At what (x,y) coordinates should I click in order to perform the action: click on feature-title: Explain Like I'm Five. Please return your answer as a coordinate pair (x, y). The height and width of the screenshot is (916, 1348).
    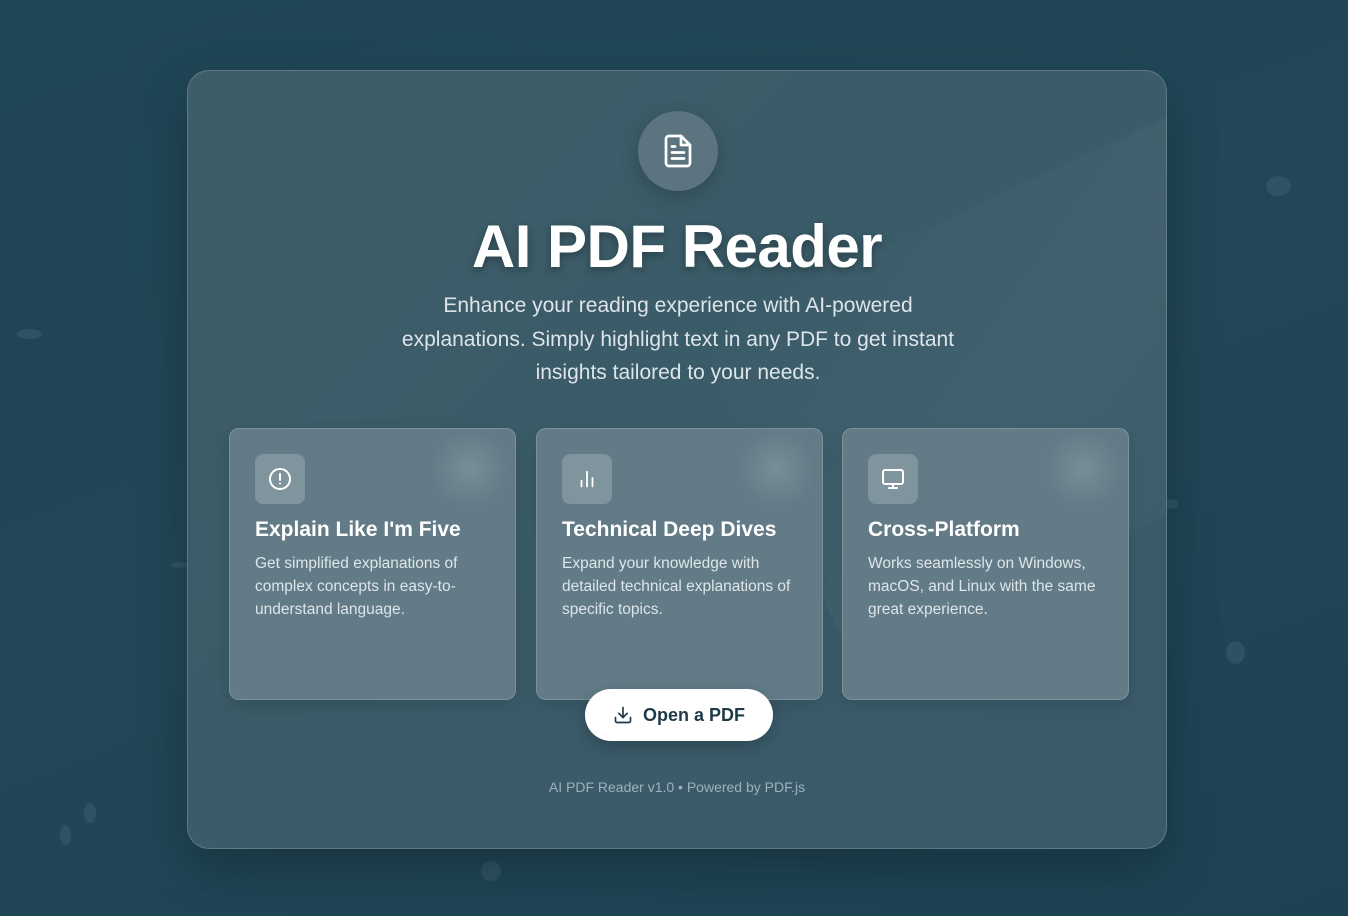
    Looking at the image, I should click on (358, 529).